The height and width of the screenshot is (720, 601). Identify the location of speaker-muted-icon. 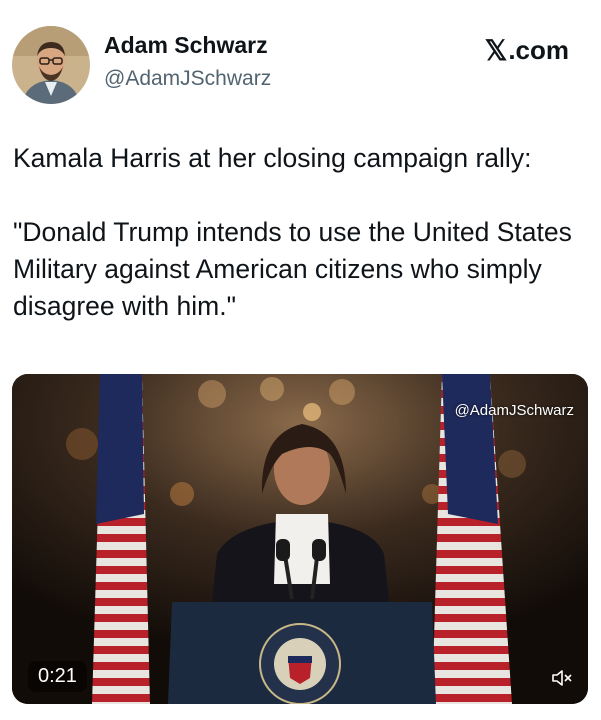
(562, 678).